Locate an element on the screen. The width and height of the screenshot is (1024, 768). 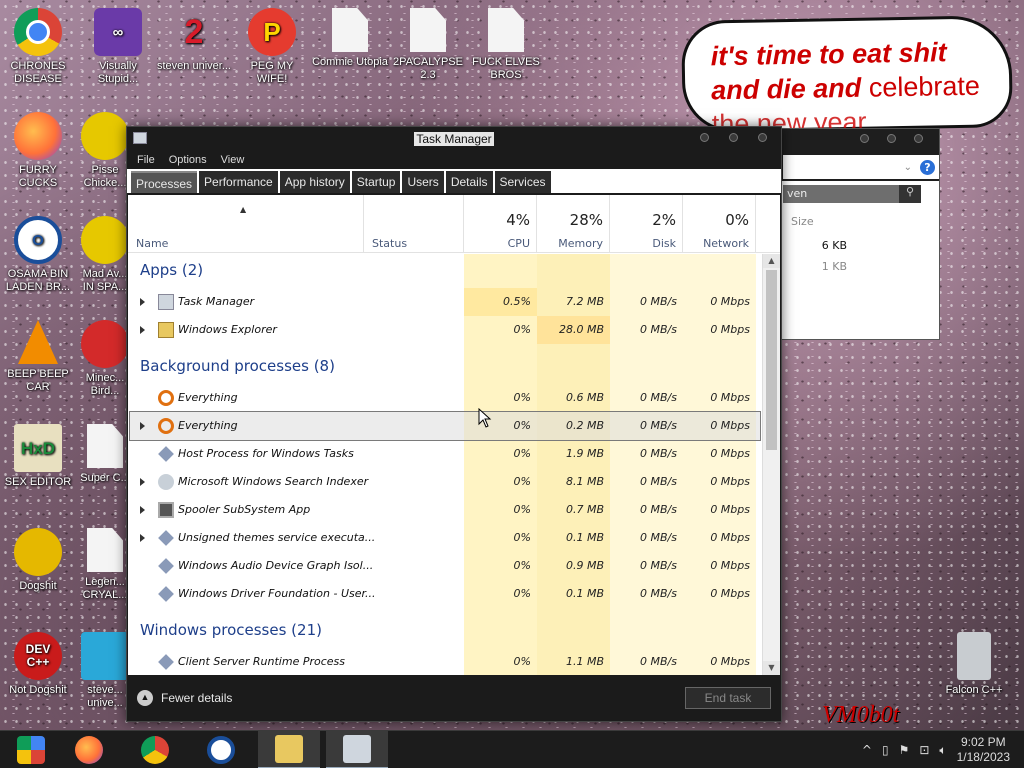
taskbar-chrome is located at coordinates (155, 749).